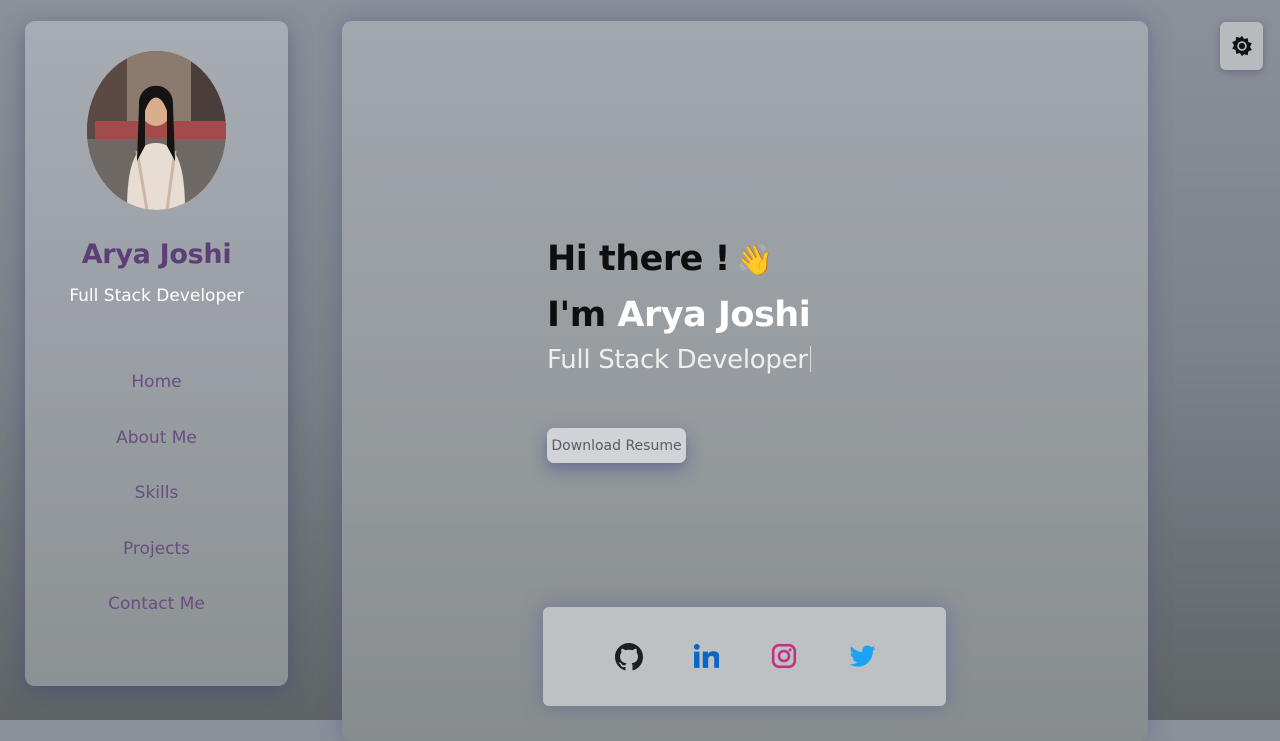 The height and width of the screenshot is (741, 1280). Describe the element at coordinates (744, 656) in the screenshot. I see `social-links-bar` at that location.